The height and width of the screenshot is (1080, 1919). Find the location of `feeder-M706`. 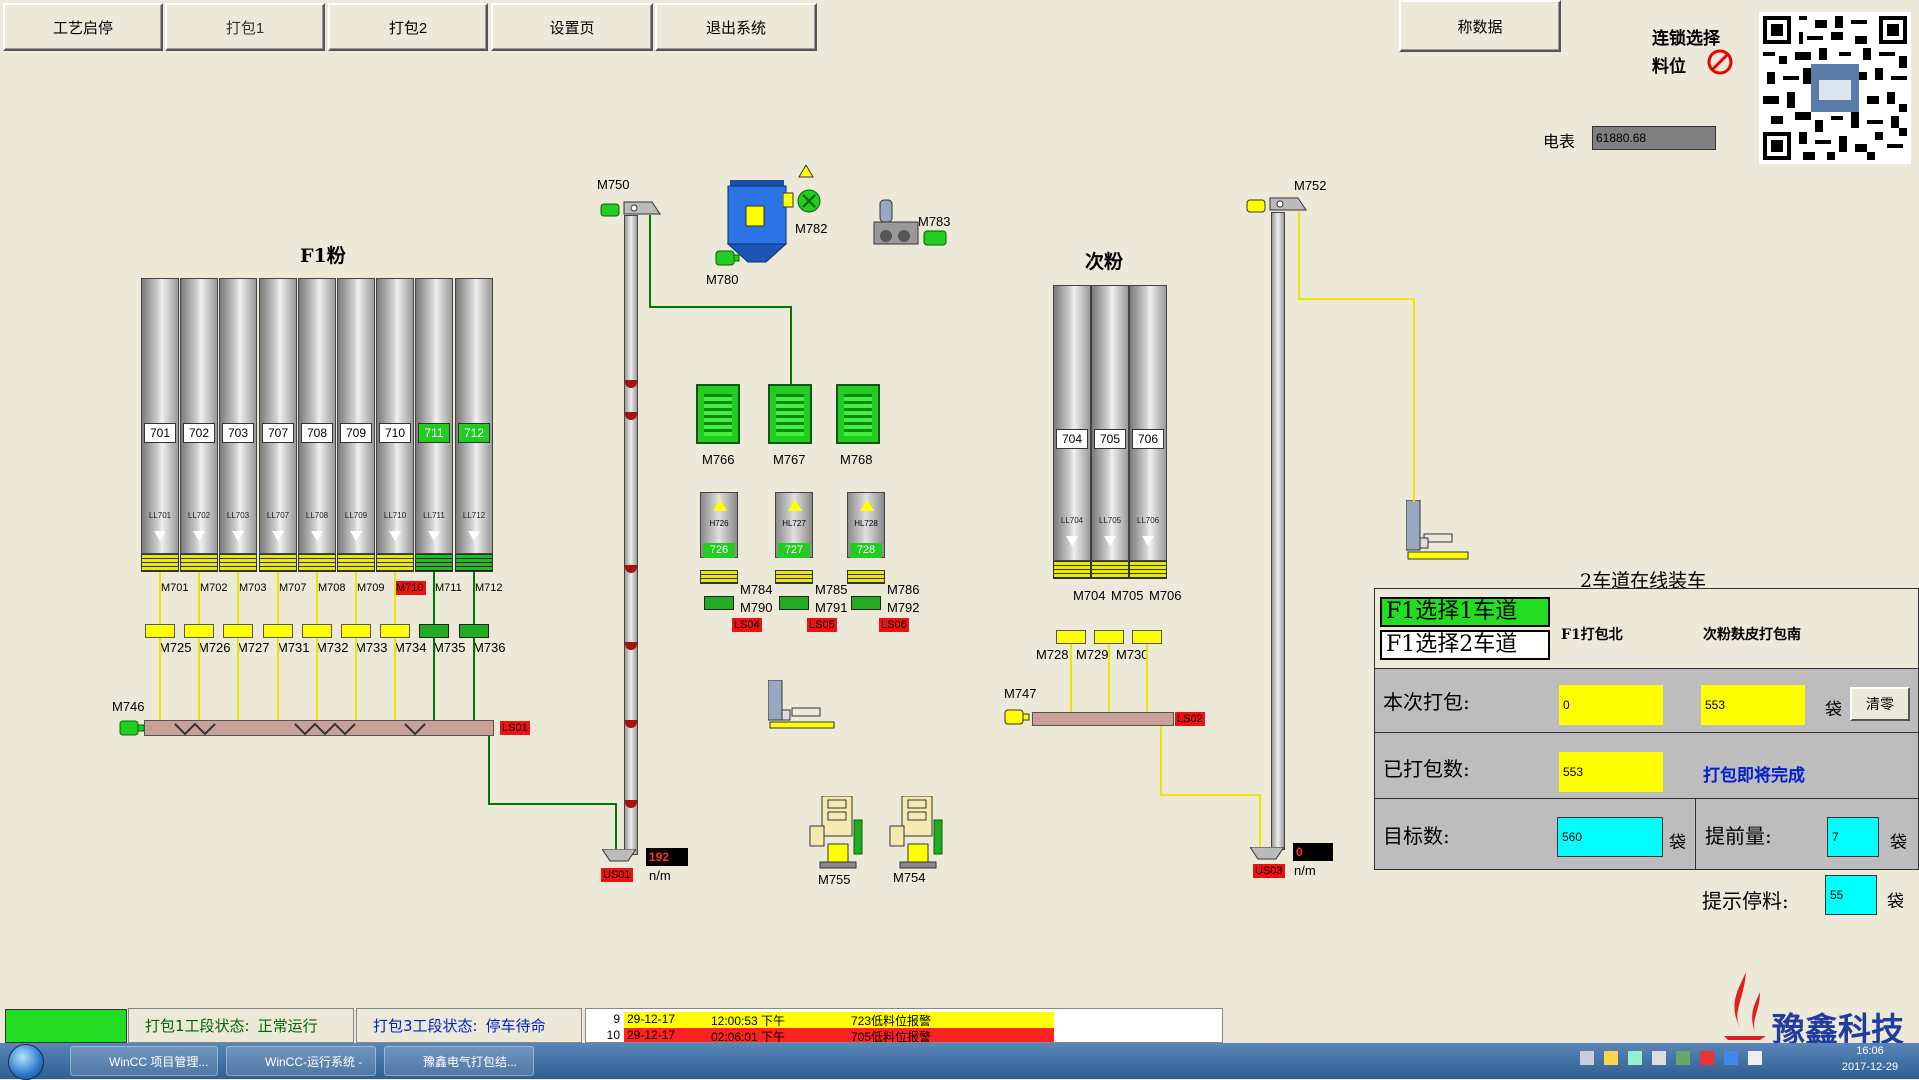

feeder-M706 is located at coordinates (1148, 570).